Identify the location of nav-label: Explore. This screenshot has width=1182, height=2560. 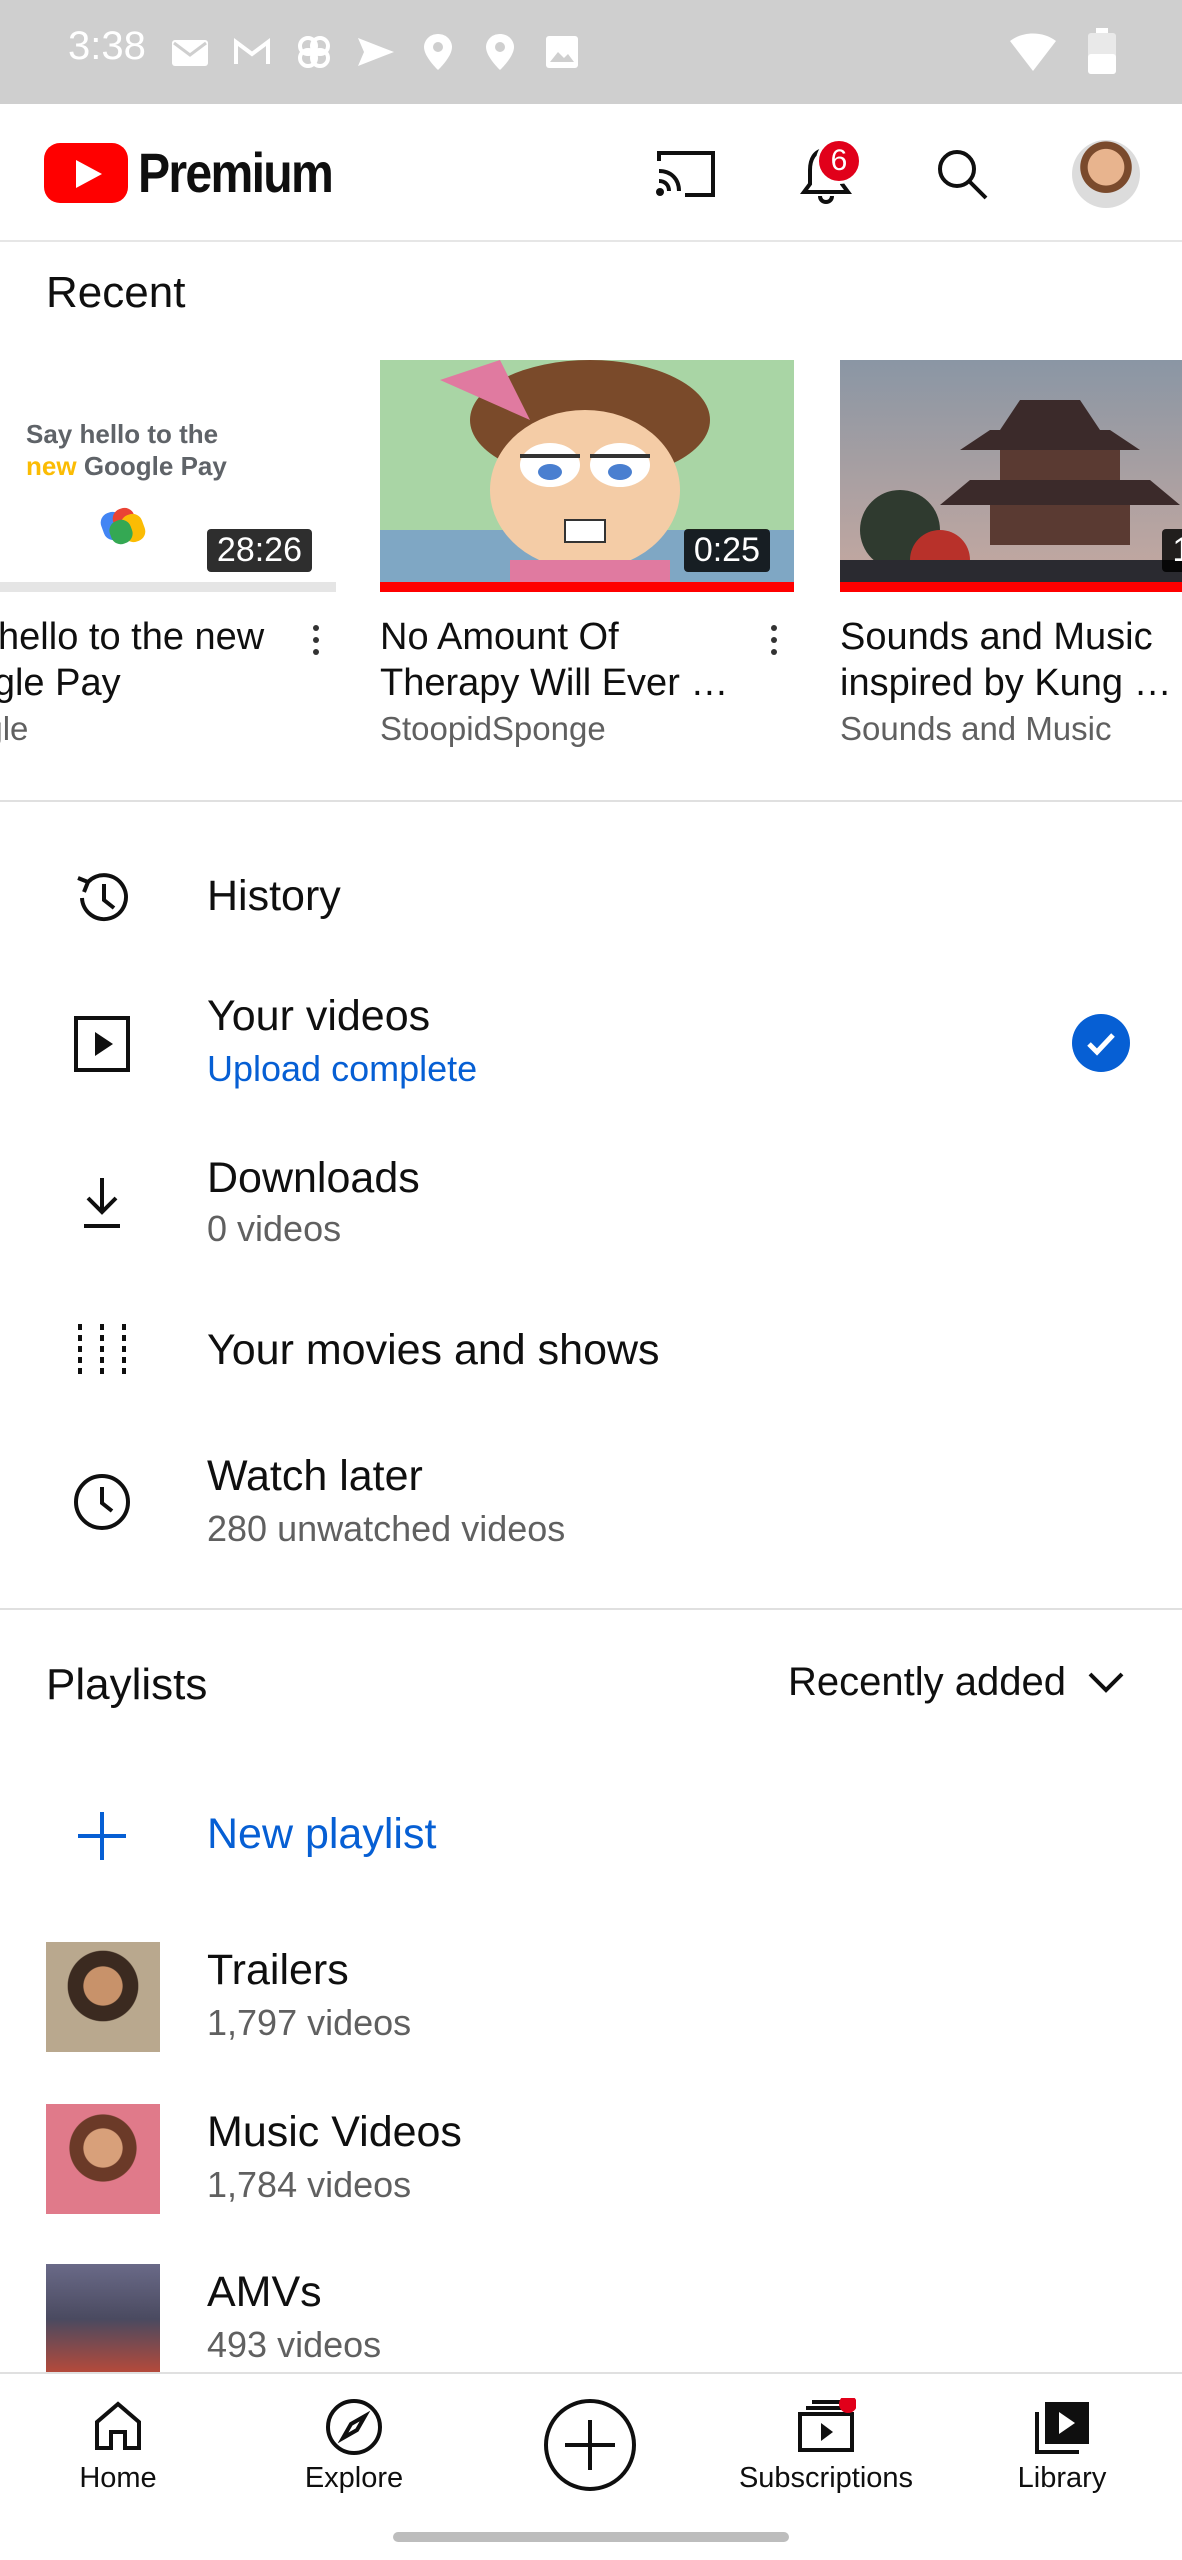
(354, 2478).